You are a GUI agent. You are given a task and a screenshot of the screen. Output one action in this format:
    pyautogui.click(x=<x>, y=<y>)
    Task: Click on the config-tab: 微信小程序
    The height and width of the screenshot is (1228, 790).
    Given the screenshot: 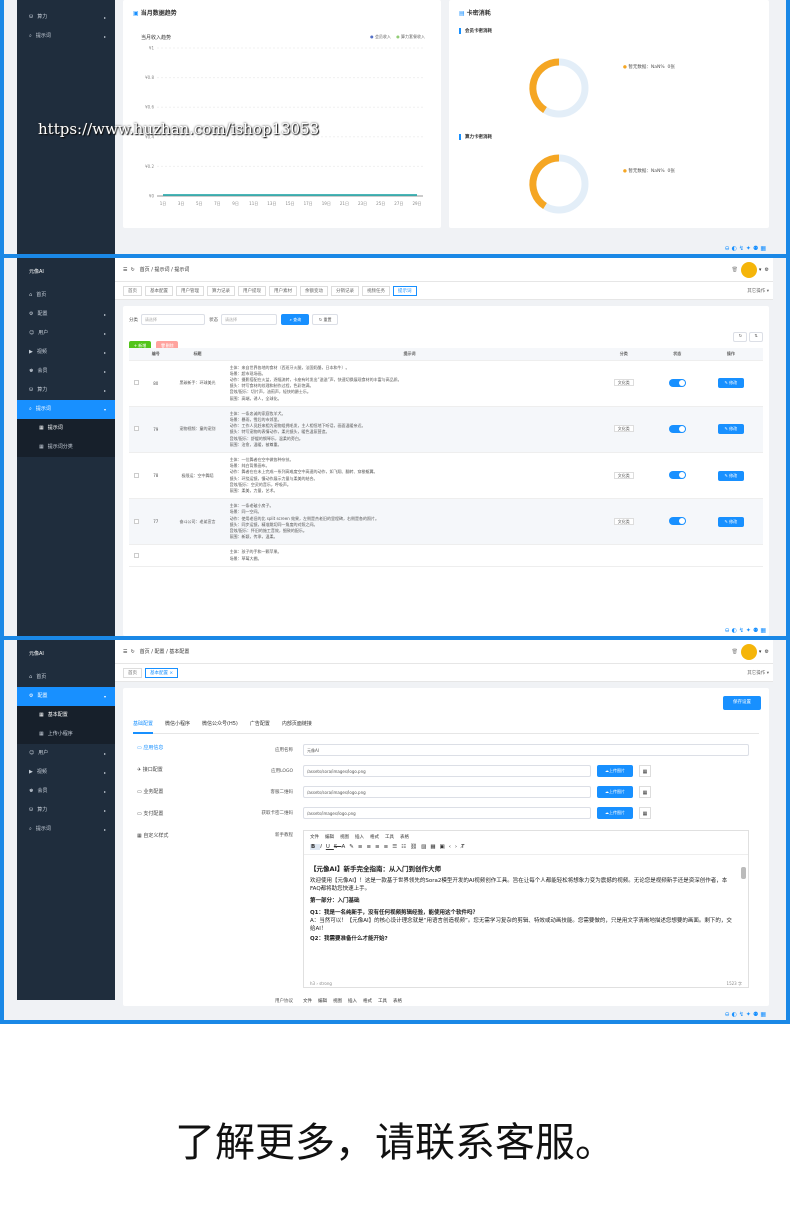 What is the action you would take?
    pyautogui.click(x=177, y=727)
    